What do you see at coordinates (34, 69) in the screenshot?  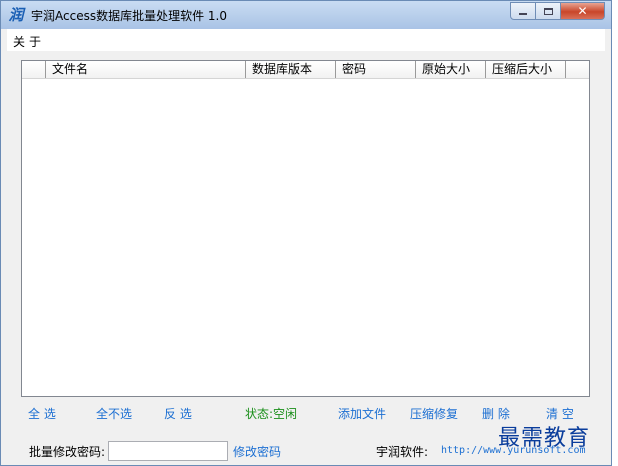 I see `column-header-checkbox` at bounding box center [34, 69].